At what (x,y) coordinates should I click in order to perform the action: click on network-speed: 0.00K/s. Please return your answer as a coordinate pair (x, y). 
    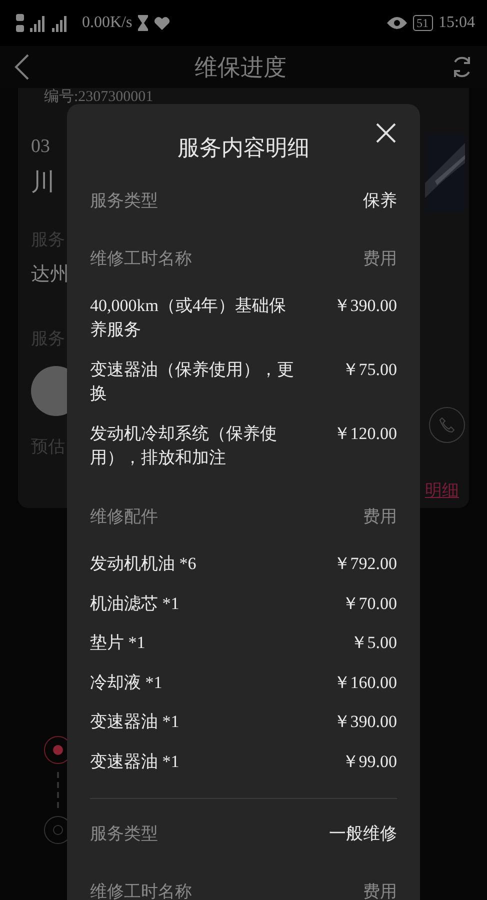
    Looking at the image, I should click on (107, 22).